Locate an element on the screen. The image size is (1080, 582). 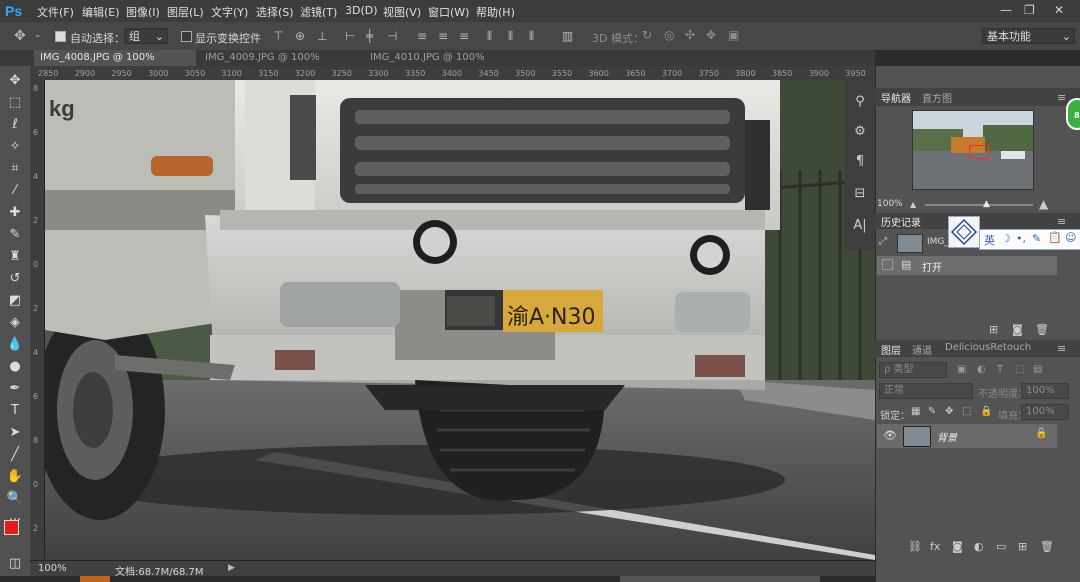
tab-delicious-retouch: DeliciousRetouch is located at coordinates (988, 347).